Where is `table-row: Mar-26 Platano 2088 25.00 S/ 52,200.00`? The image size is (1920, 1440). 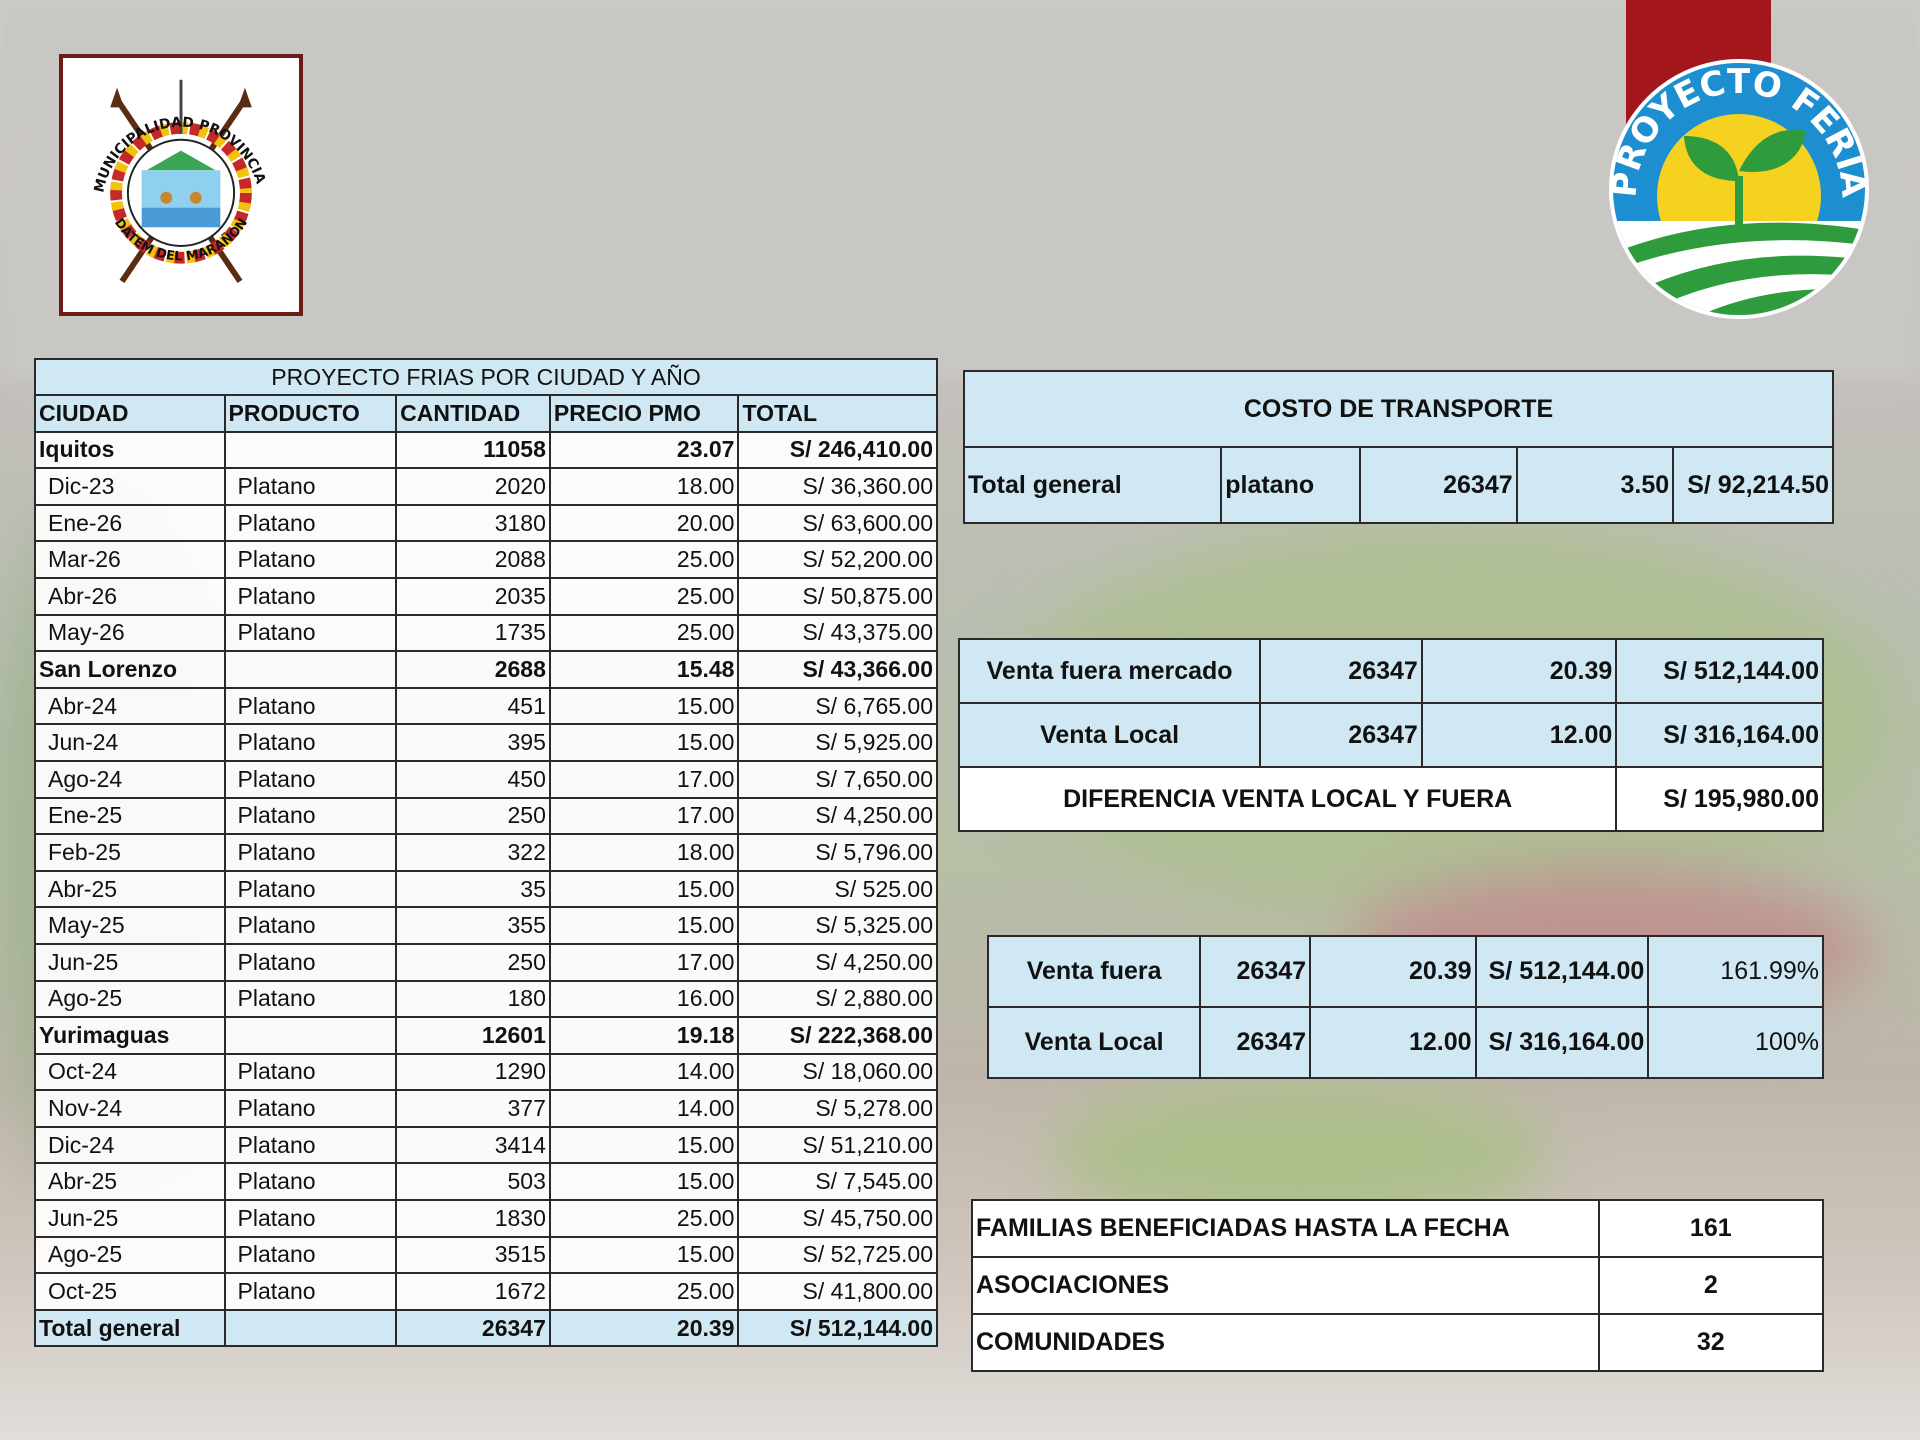
table-row: Mar-26 Platano 2088 25.00 S/ 52,200.00 is located at coordinates (486, 559).